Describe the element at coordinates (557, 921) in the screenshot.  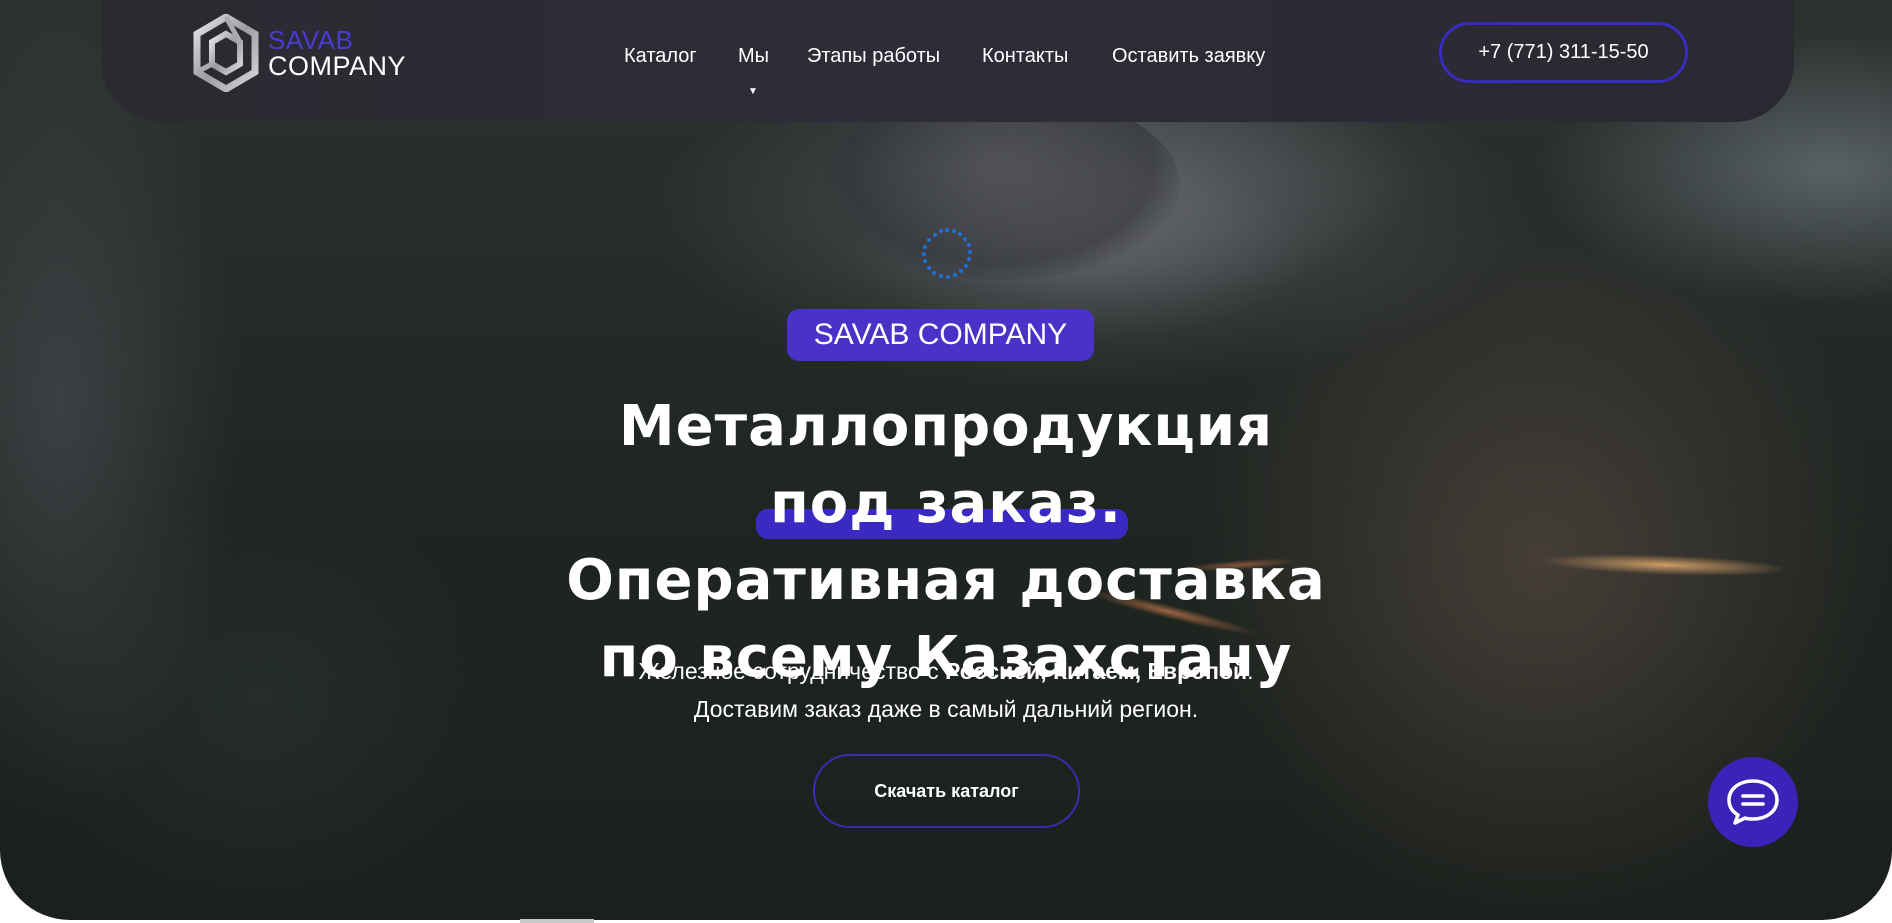
I see `page-divider` at that location.